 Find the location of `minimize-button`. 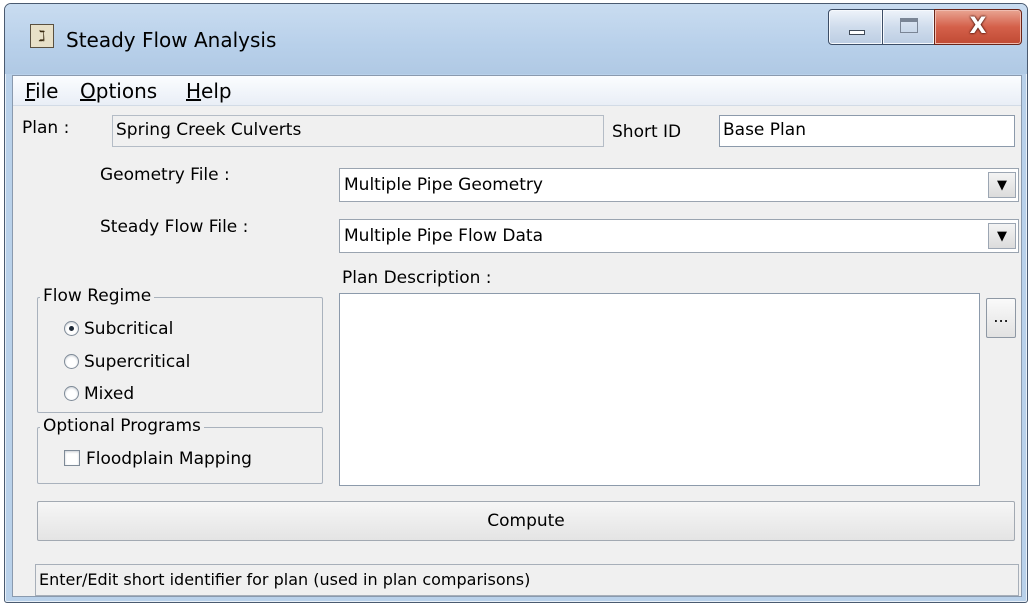

minimize-button is located at coordinates (855, 27).